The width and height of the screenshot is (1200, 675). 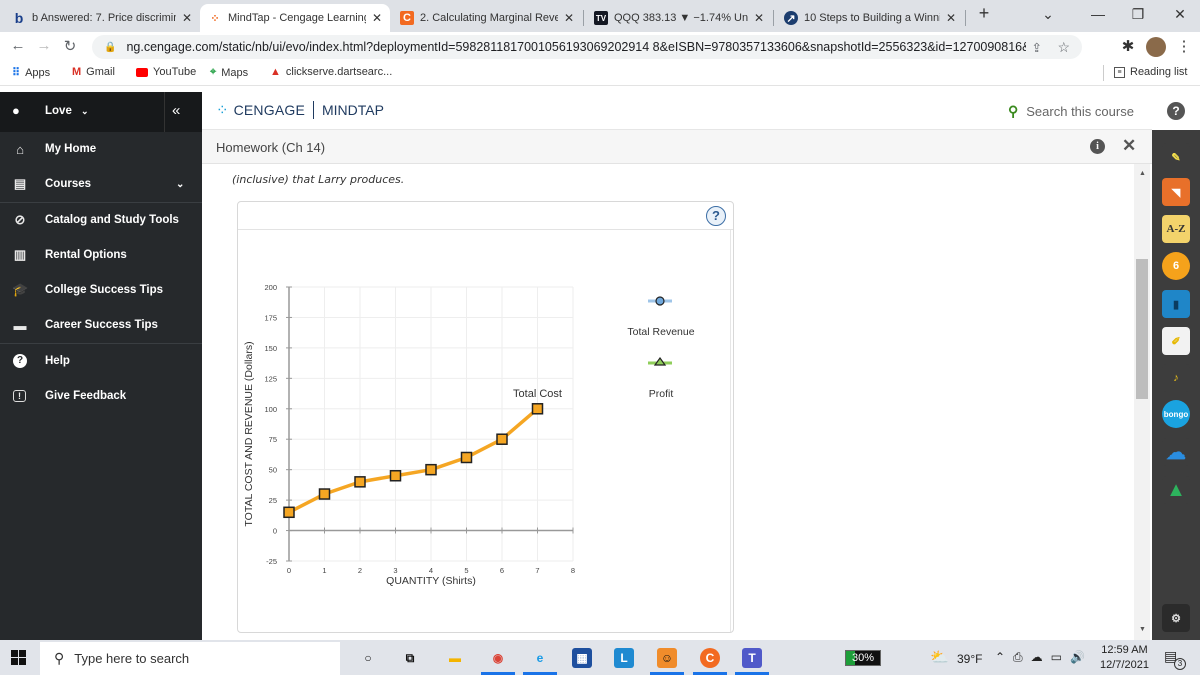 What do you see at coordinates (295, 18) in the screenshot?
I see `tab-mindtap: ⁘ MindTap - Cengage Learning ✕` at bounding box center [295, 18].